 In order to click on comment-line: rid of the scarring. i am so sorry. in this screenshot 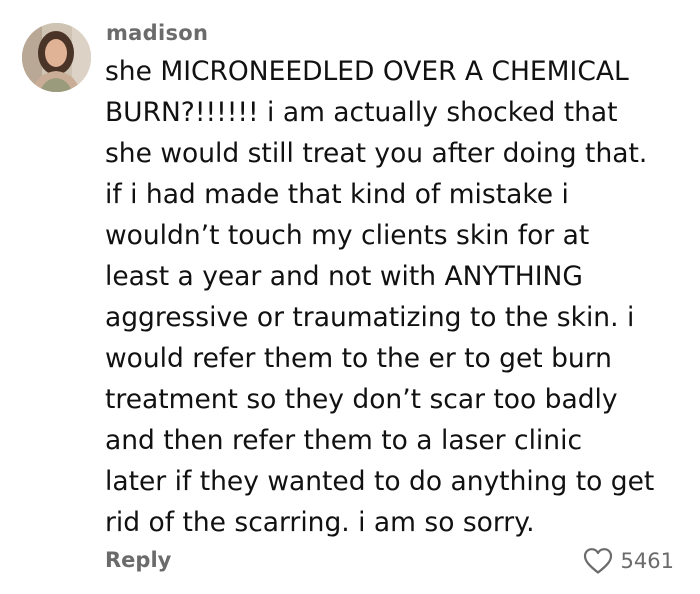, I will do `click(320, 522)`.